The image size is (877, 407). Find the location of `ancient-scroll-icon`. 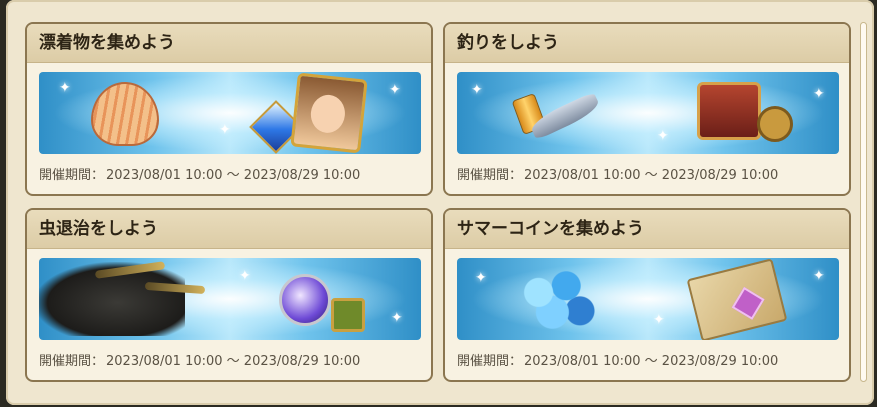

ancient-scroll-icon is located at coordinates (737, 299).